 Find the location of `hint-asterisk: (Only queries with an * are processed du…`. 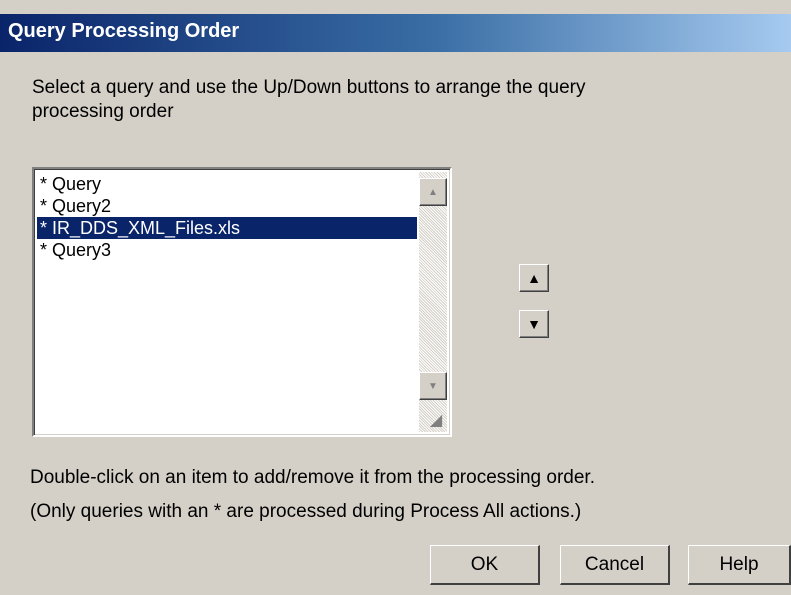

hint-asterisk: (Only queries with an * are processed du… is located at coordinates (306, 511).